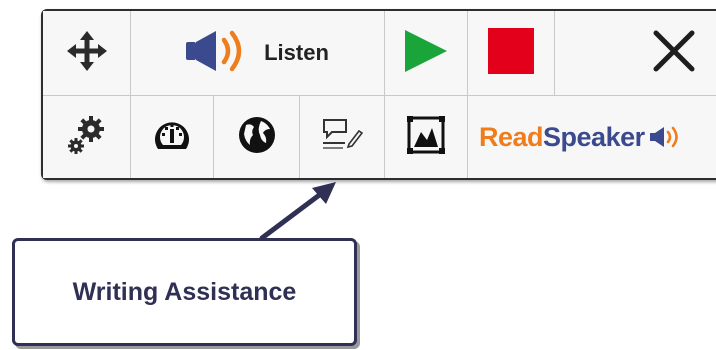  Describe the element at coordinates (635, 53) in the screenshot. I see `close-button` at that location.